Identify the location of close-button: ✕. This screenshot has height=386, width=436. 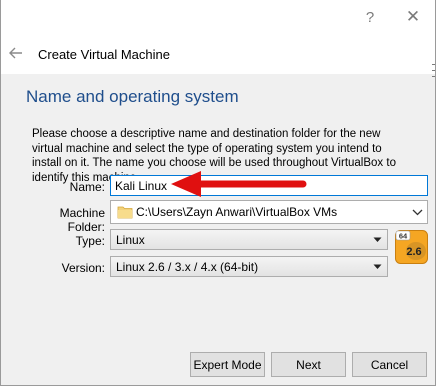
(413, 17).